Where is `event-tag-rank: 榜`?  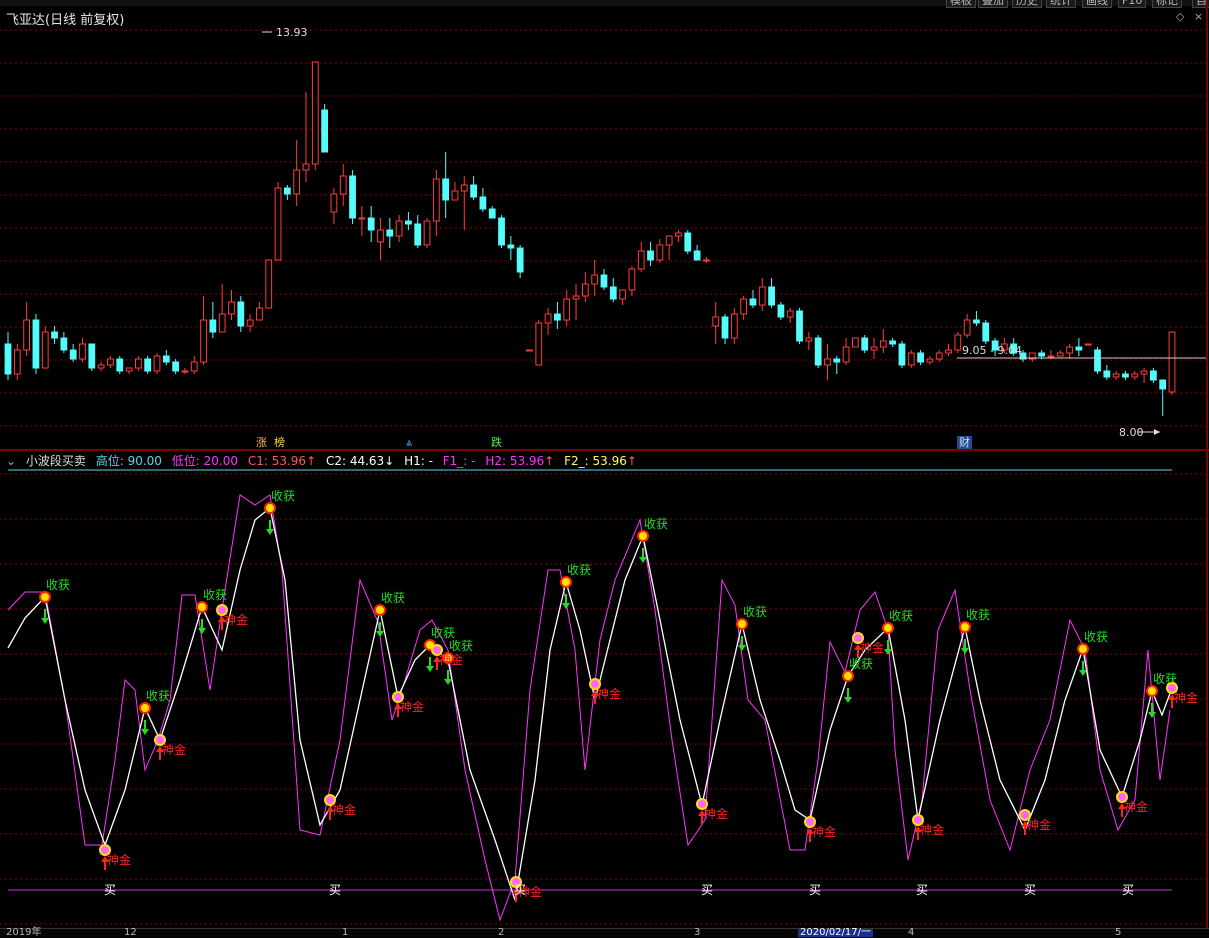
event-tag-rank: 榜 is located at coordinates (279, 442).